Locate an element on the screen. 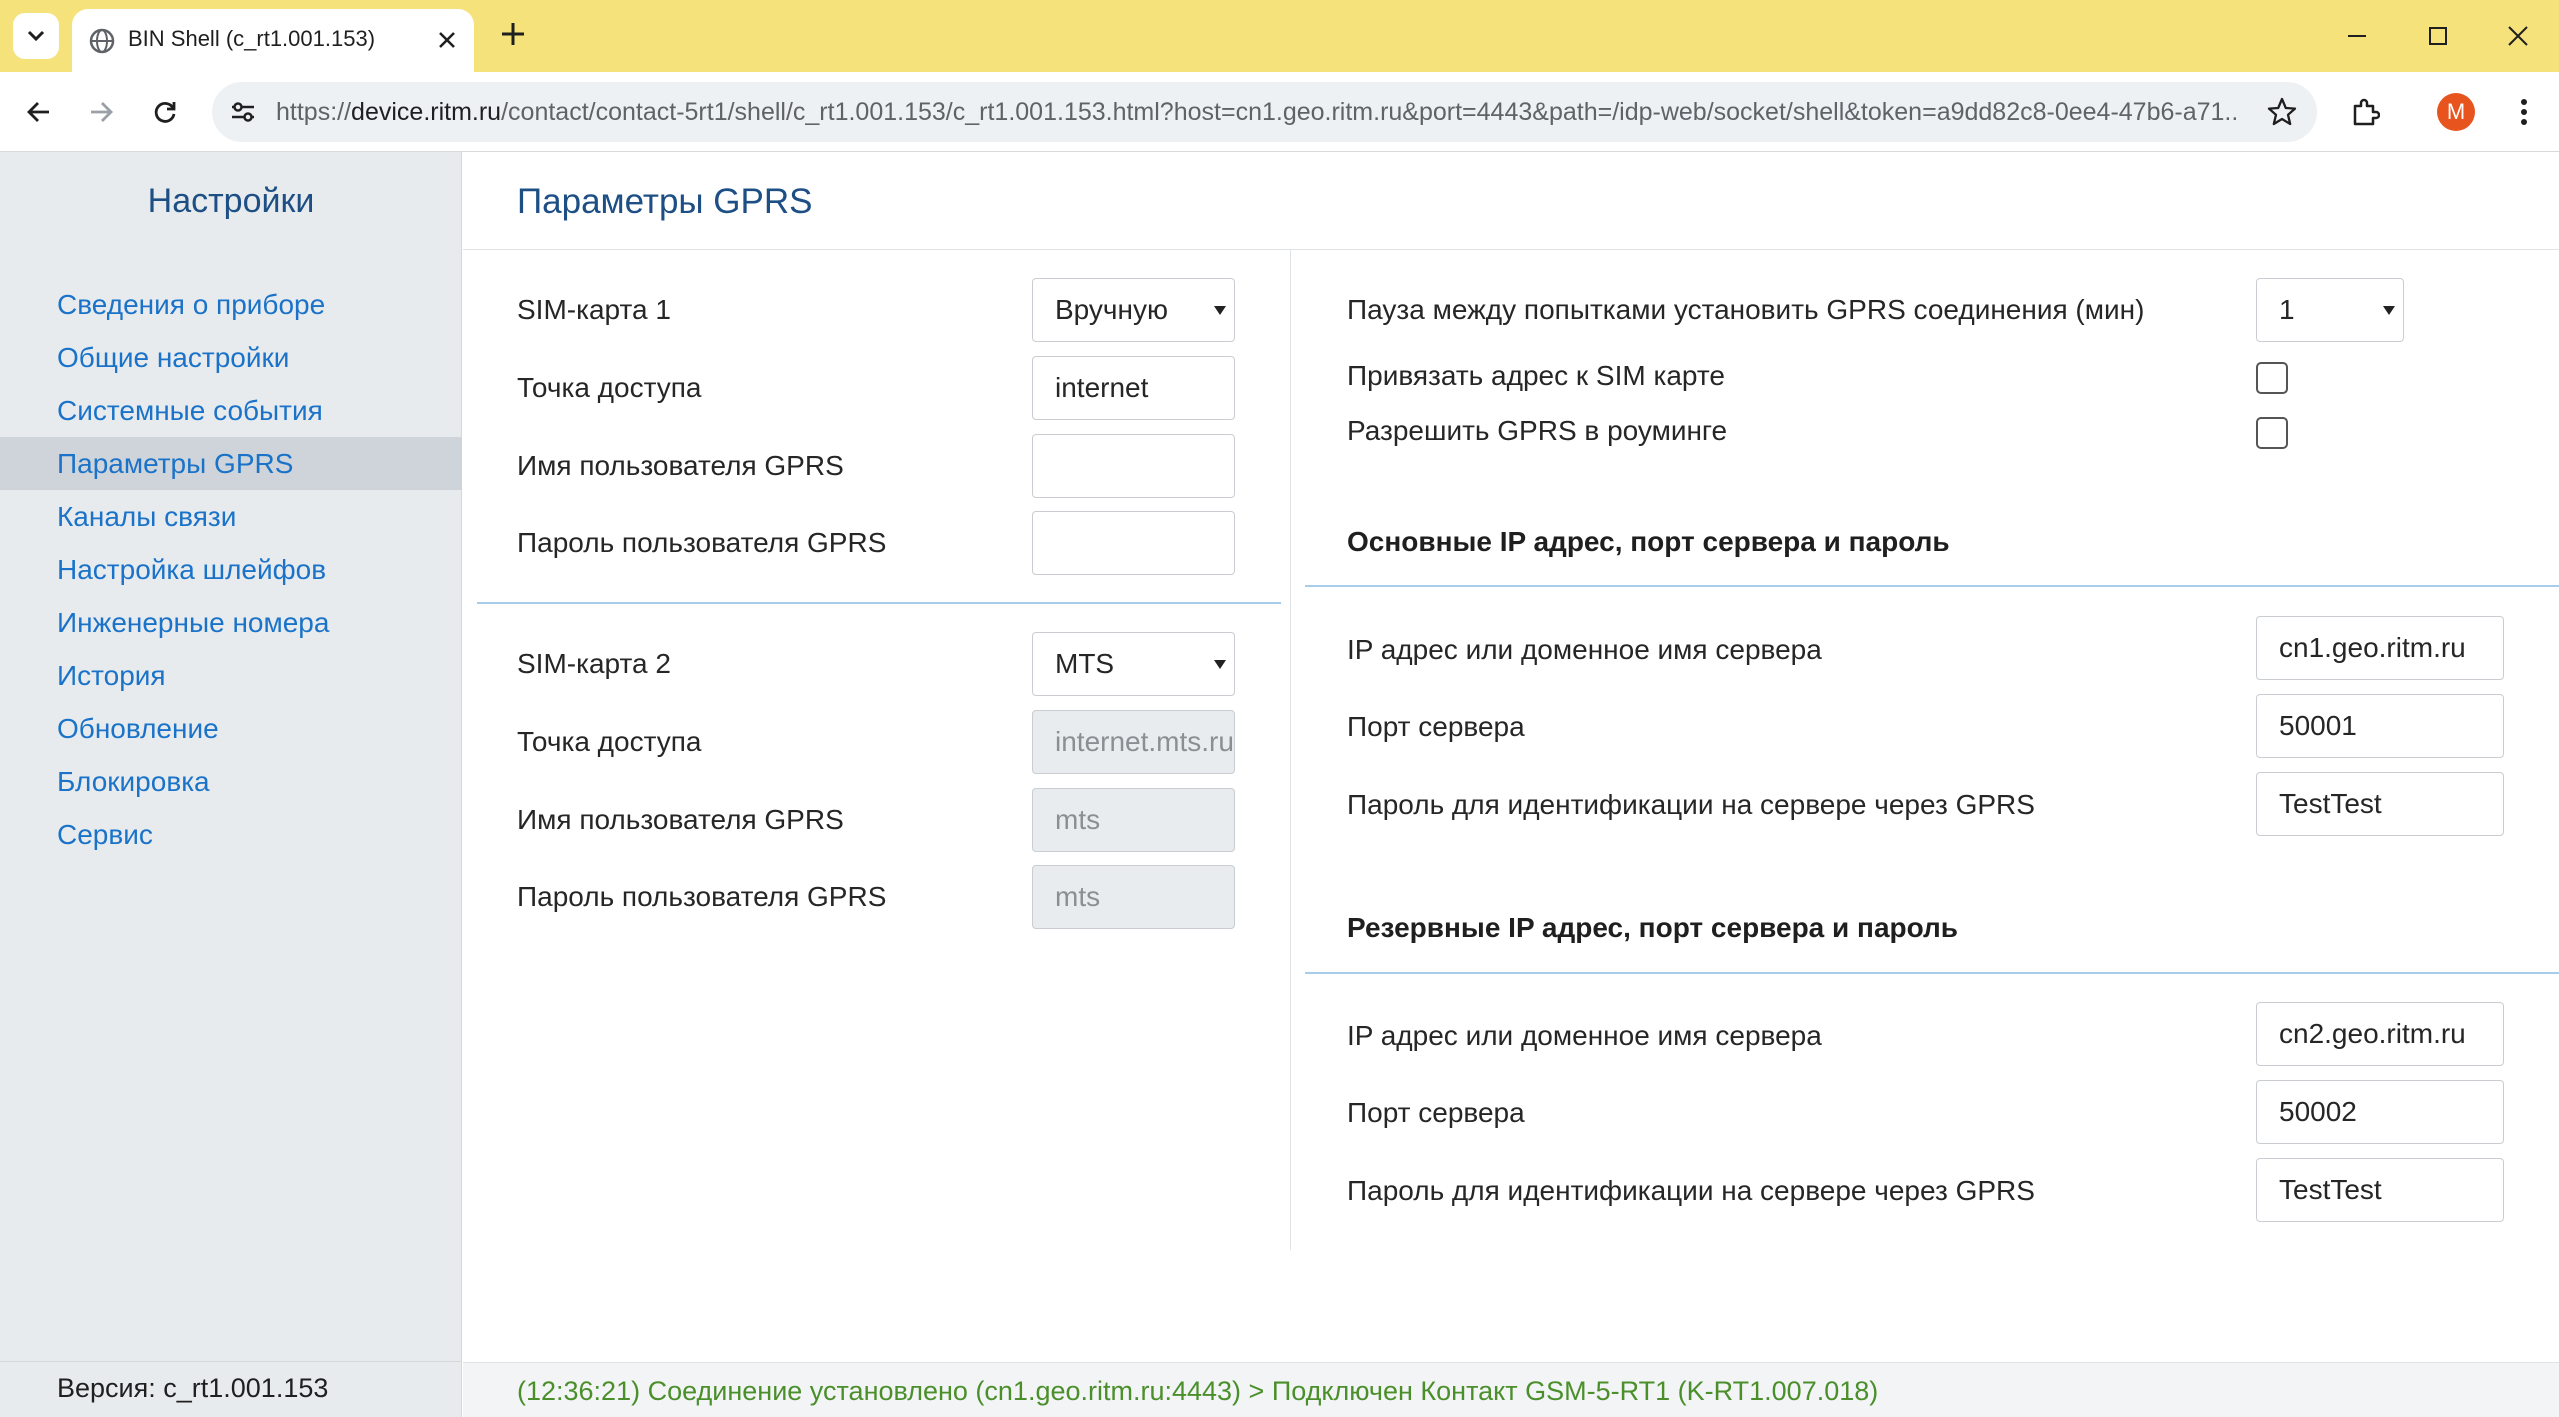  chevron-down-icon is located at coordinates (36, 36).